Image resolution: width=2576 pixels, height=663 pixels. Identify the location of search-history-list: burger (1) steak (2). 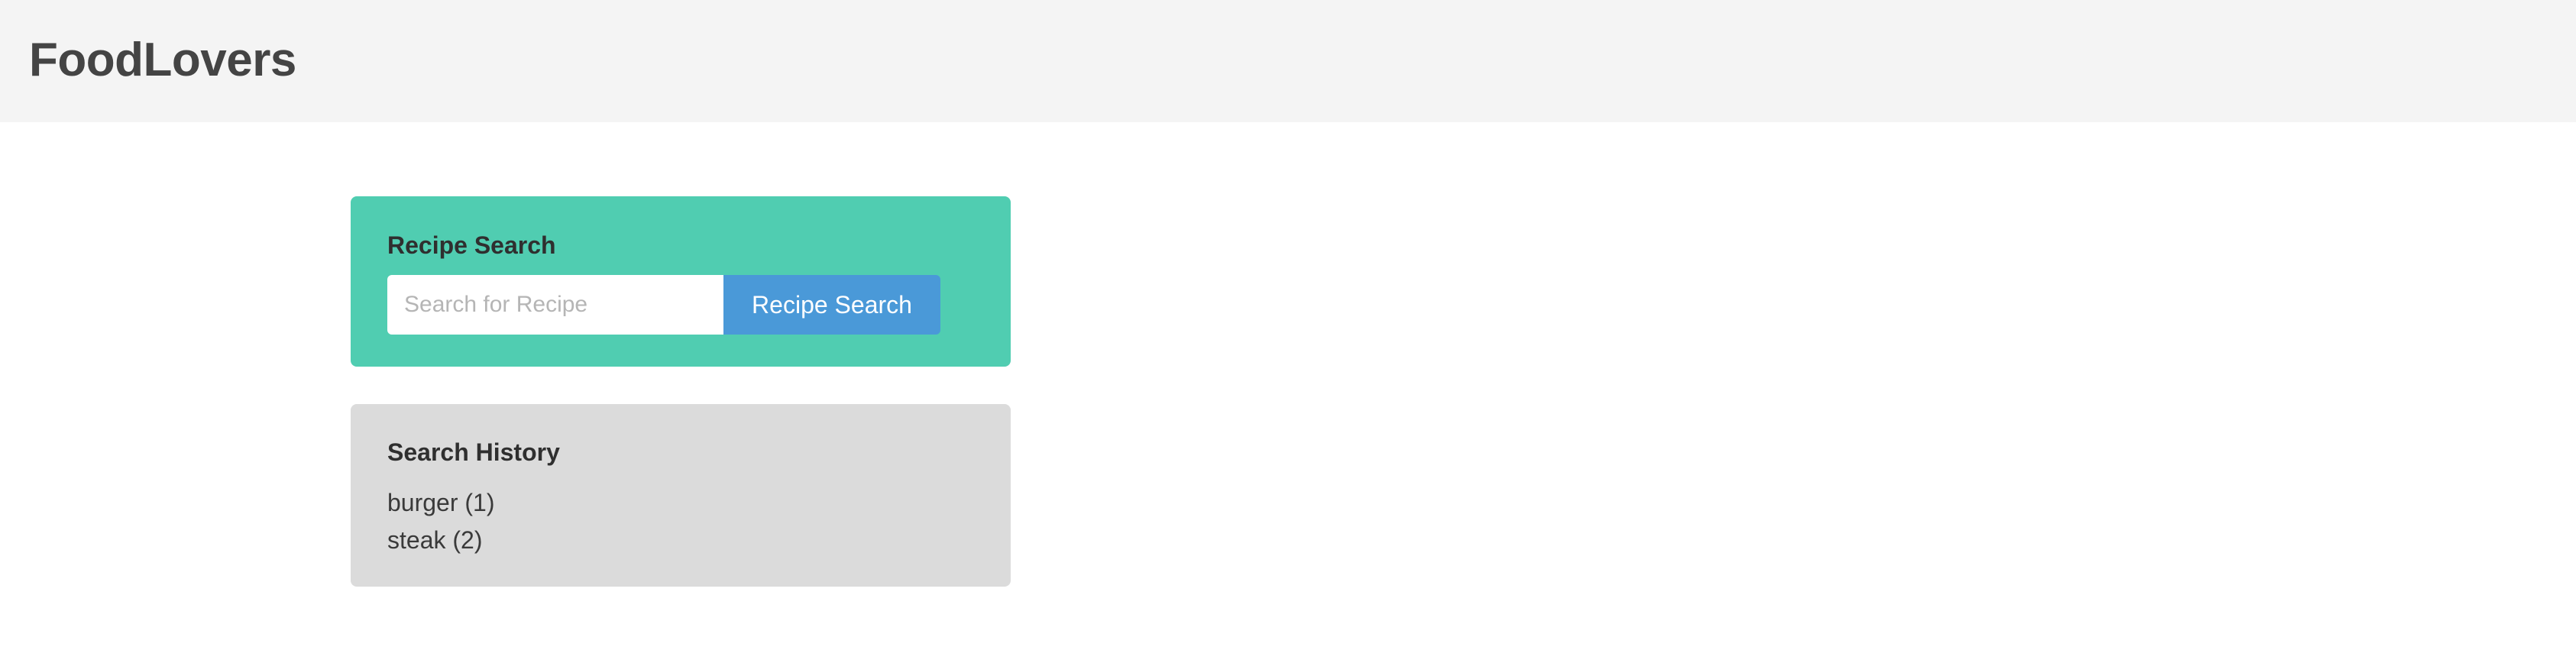
(441, 522).